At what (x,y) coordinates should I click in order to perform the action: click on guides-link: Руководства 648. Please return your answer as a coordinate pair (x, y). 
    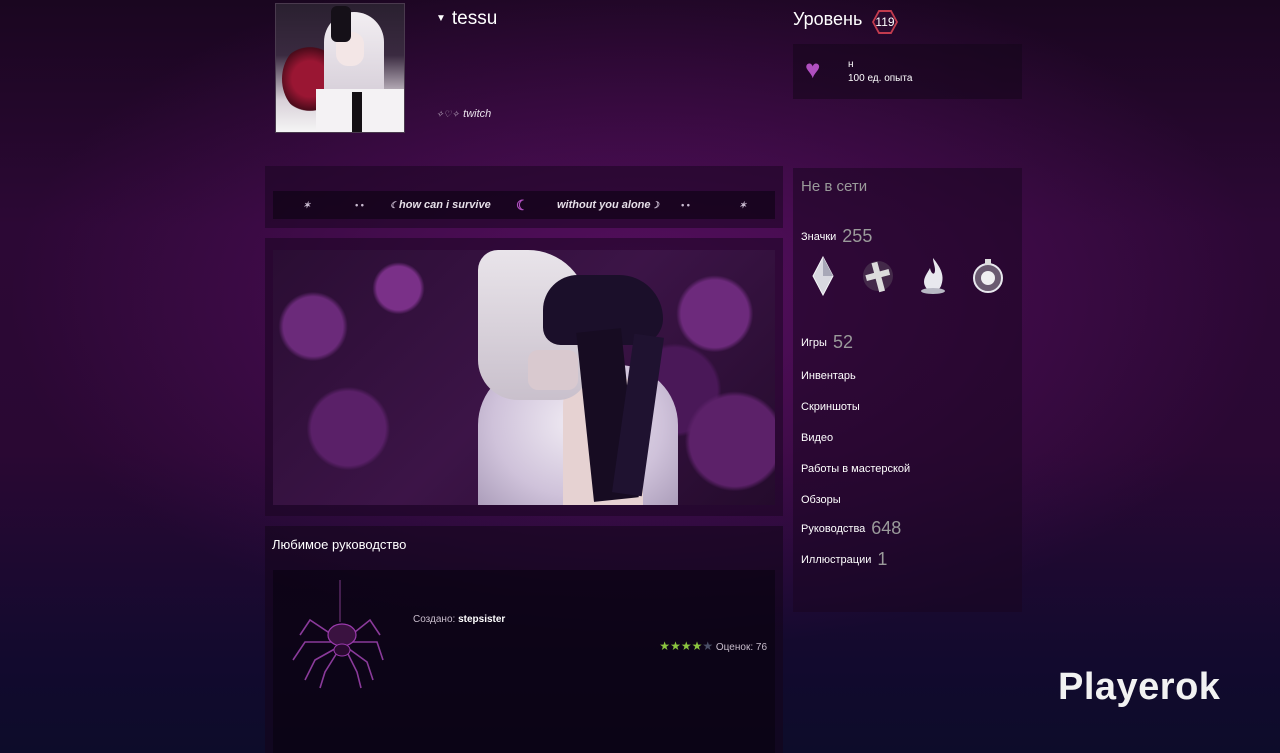
    Looking at the image, I should click on (851, 528).